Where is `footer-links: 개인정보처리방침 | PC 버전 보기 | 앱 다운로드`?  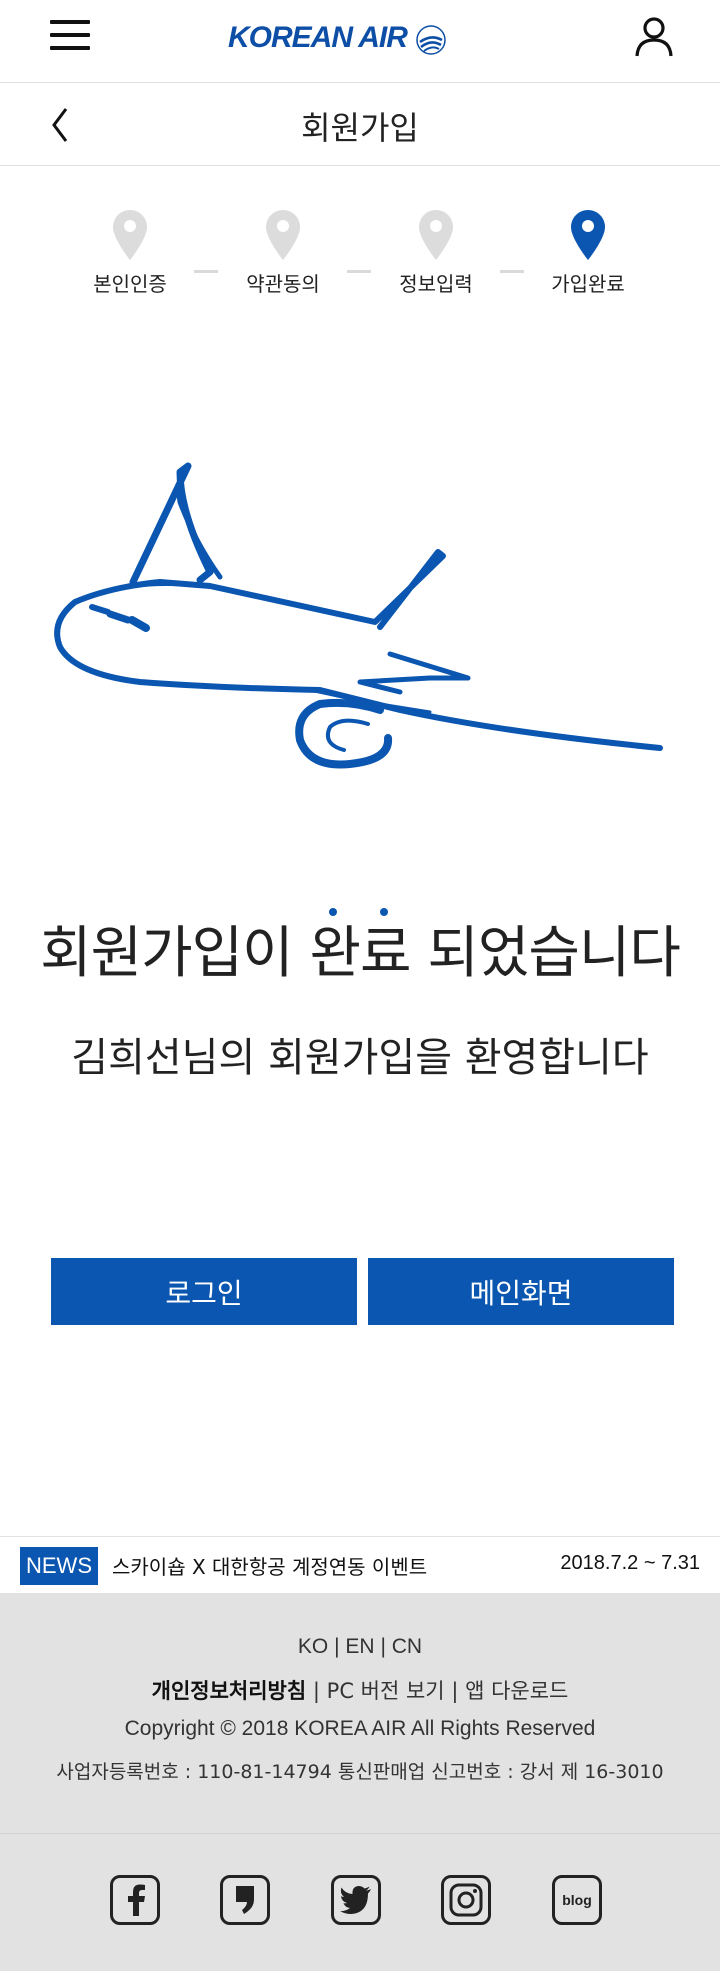
footer-links: 개인정보처리방침 | PC 버전 보기 | 앱 다운로드 is located at coordinates (360, 1690).